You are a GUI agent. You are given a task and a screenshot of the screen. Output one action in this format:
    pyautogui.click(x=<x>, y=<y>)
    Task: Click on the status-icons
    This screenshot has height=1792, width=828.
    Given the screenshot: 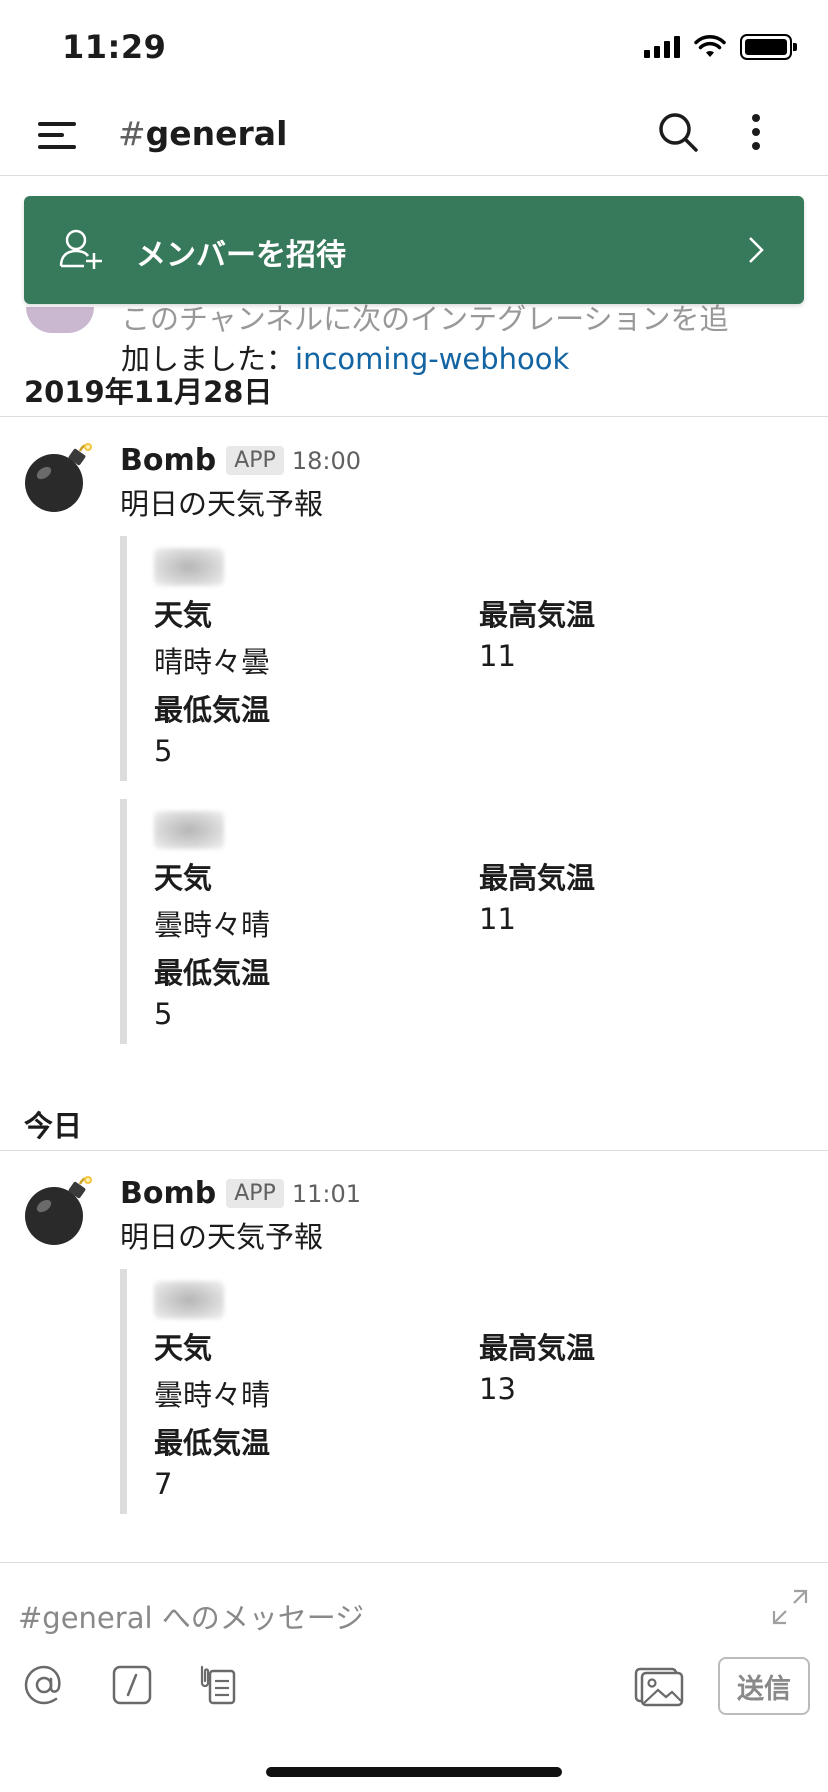 What is the action you would take?
    pyautogui.click(x=720, y=47)
    